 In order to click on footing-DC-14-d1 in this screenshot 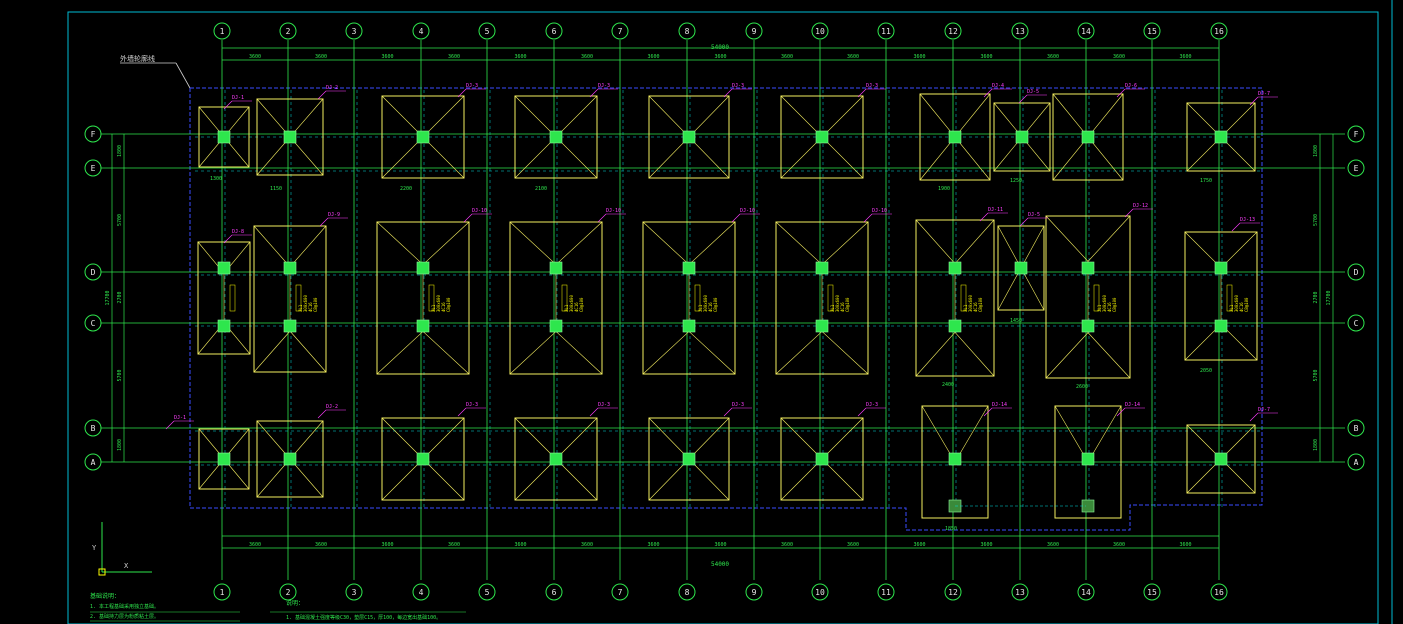, I will do `click(1067, 238)`.